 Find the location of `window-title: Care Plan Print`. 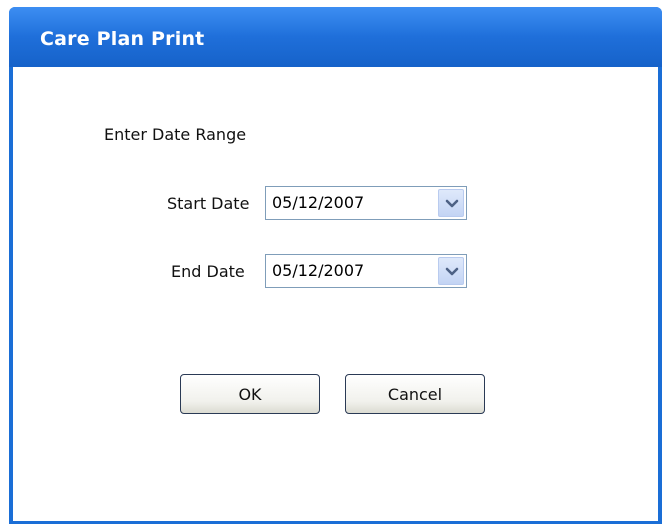

window-title: Care Plan Print is located at coordinates (122, 39).